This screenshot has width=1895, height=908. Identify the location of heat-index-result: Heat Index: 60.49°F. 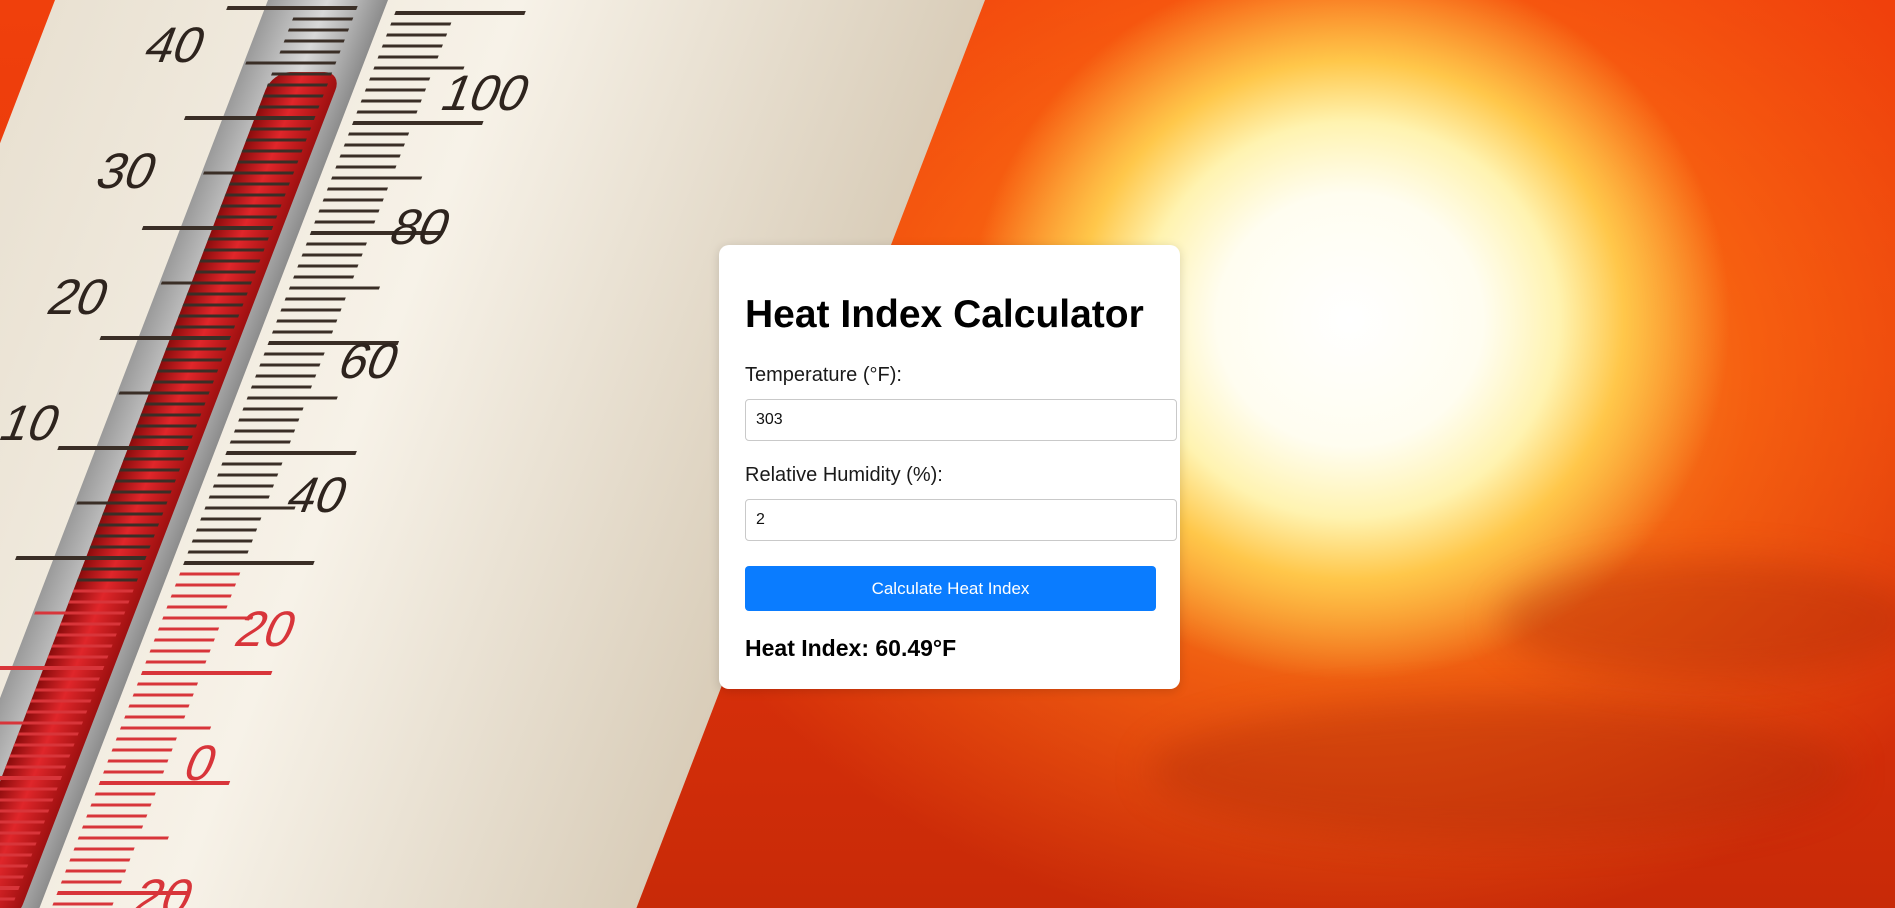
(851, 648).